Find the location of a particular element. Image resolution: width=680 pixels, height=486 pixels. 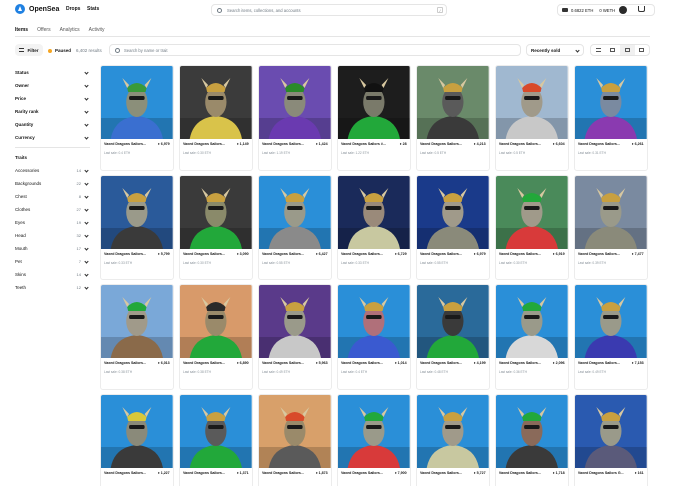

nft-rarity-rank: ♦ 1,873 is located at coordinates (321, 472).